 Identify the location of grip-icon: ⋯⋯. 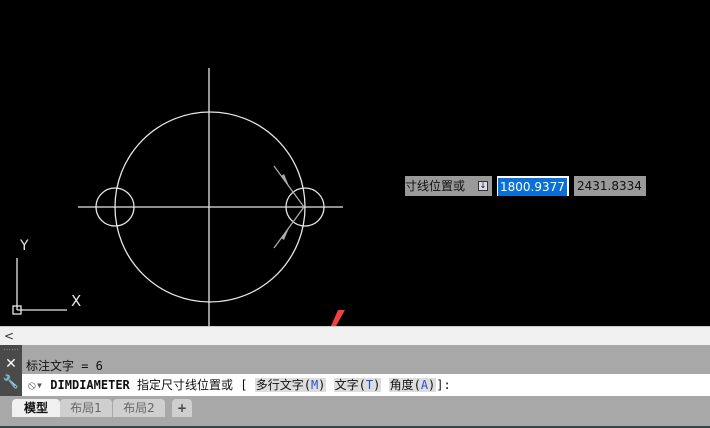
(11, 350).